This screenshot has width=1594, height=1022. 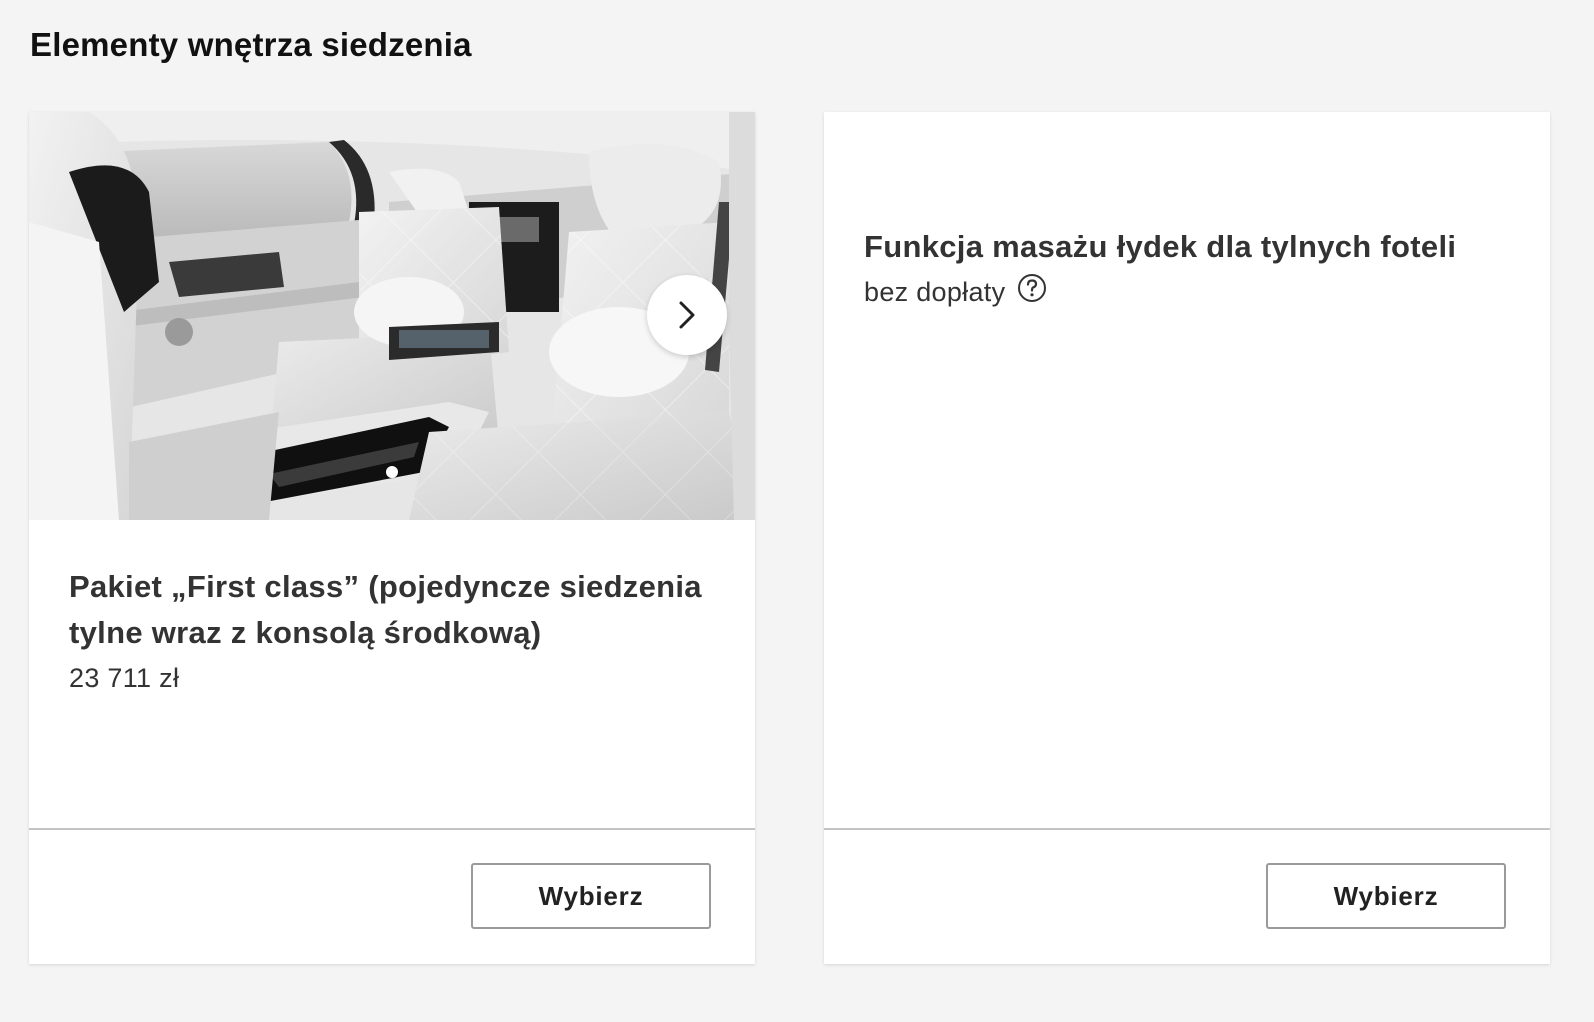 I want to click on section-title: Elementy wnętrza siedzenia, so click(x=251, y=44).